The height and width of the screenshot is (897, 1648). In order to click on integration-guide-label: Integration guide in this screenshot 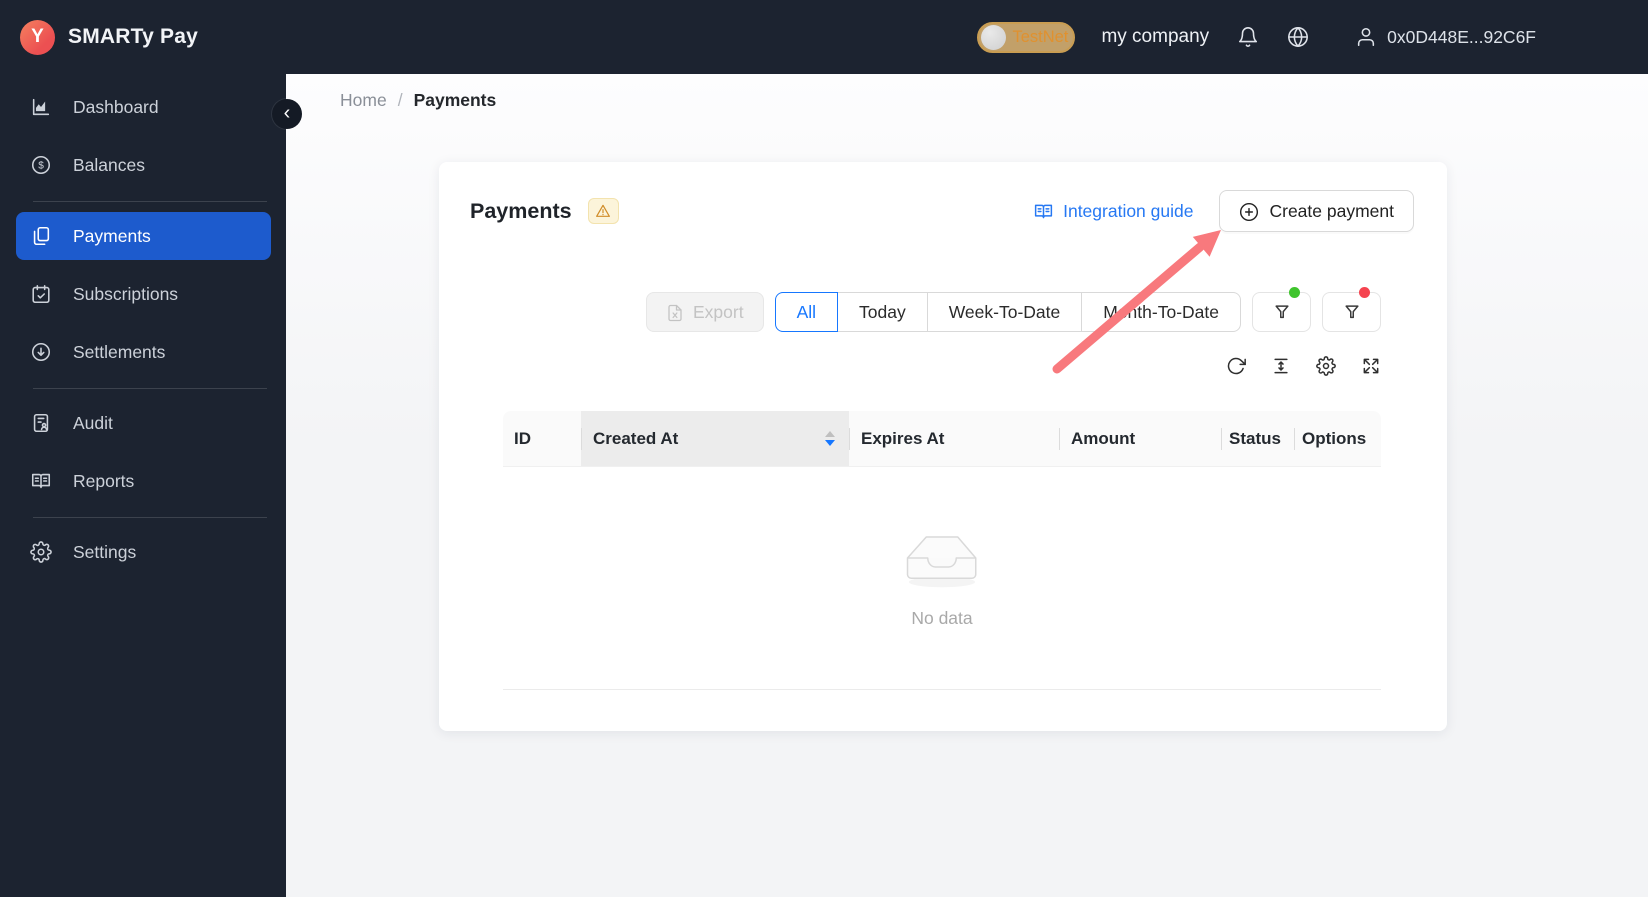, I will do `click(1128, 210)`.